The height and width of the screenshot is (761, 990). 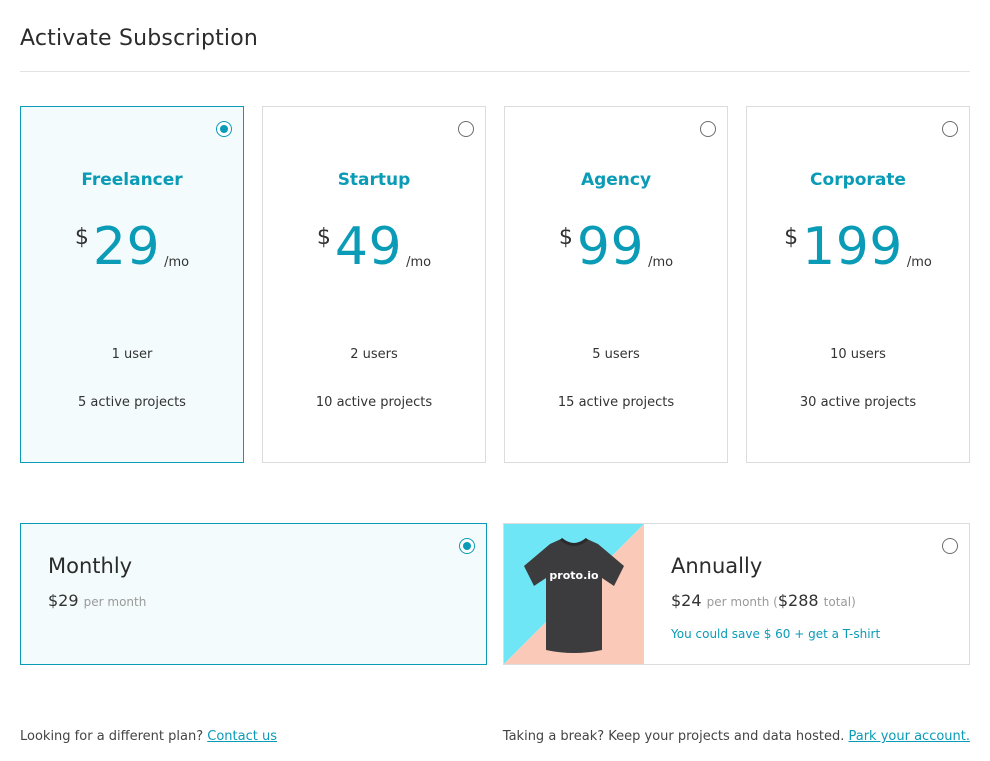 I want to click on billing-price-unit: per month, so click(x=115, y=602).